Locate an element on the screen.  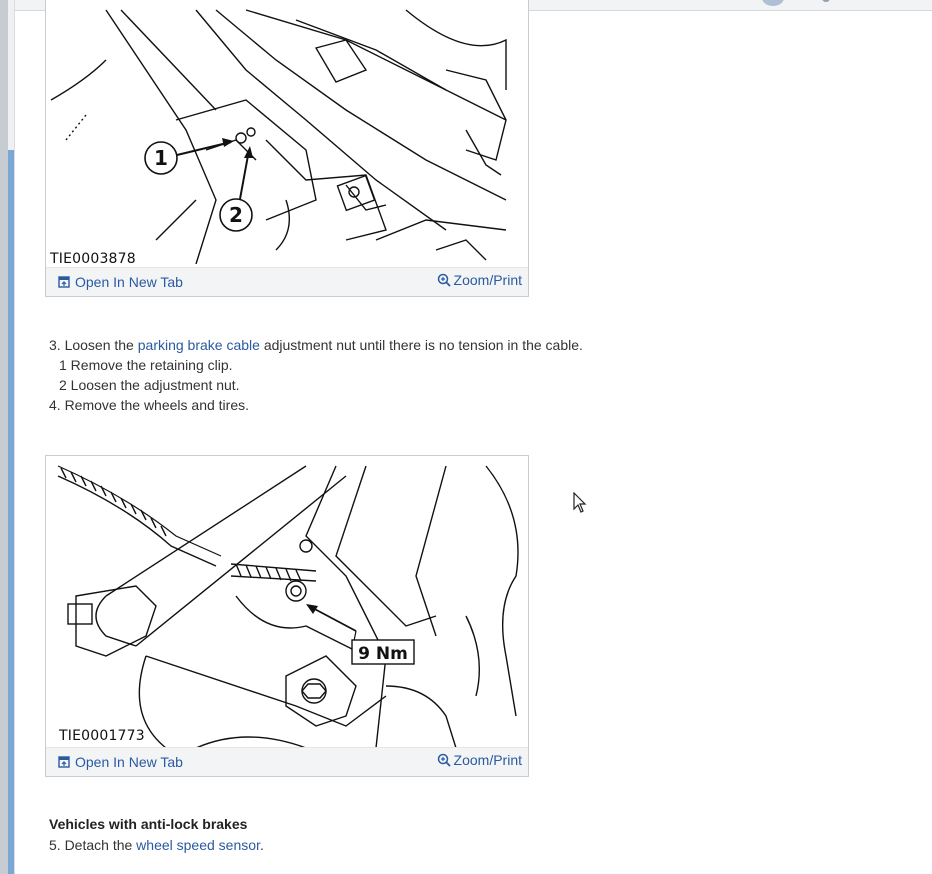
mouse-cursor-icon is located at coordinates (580, 502).